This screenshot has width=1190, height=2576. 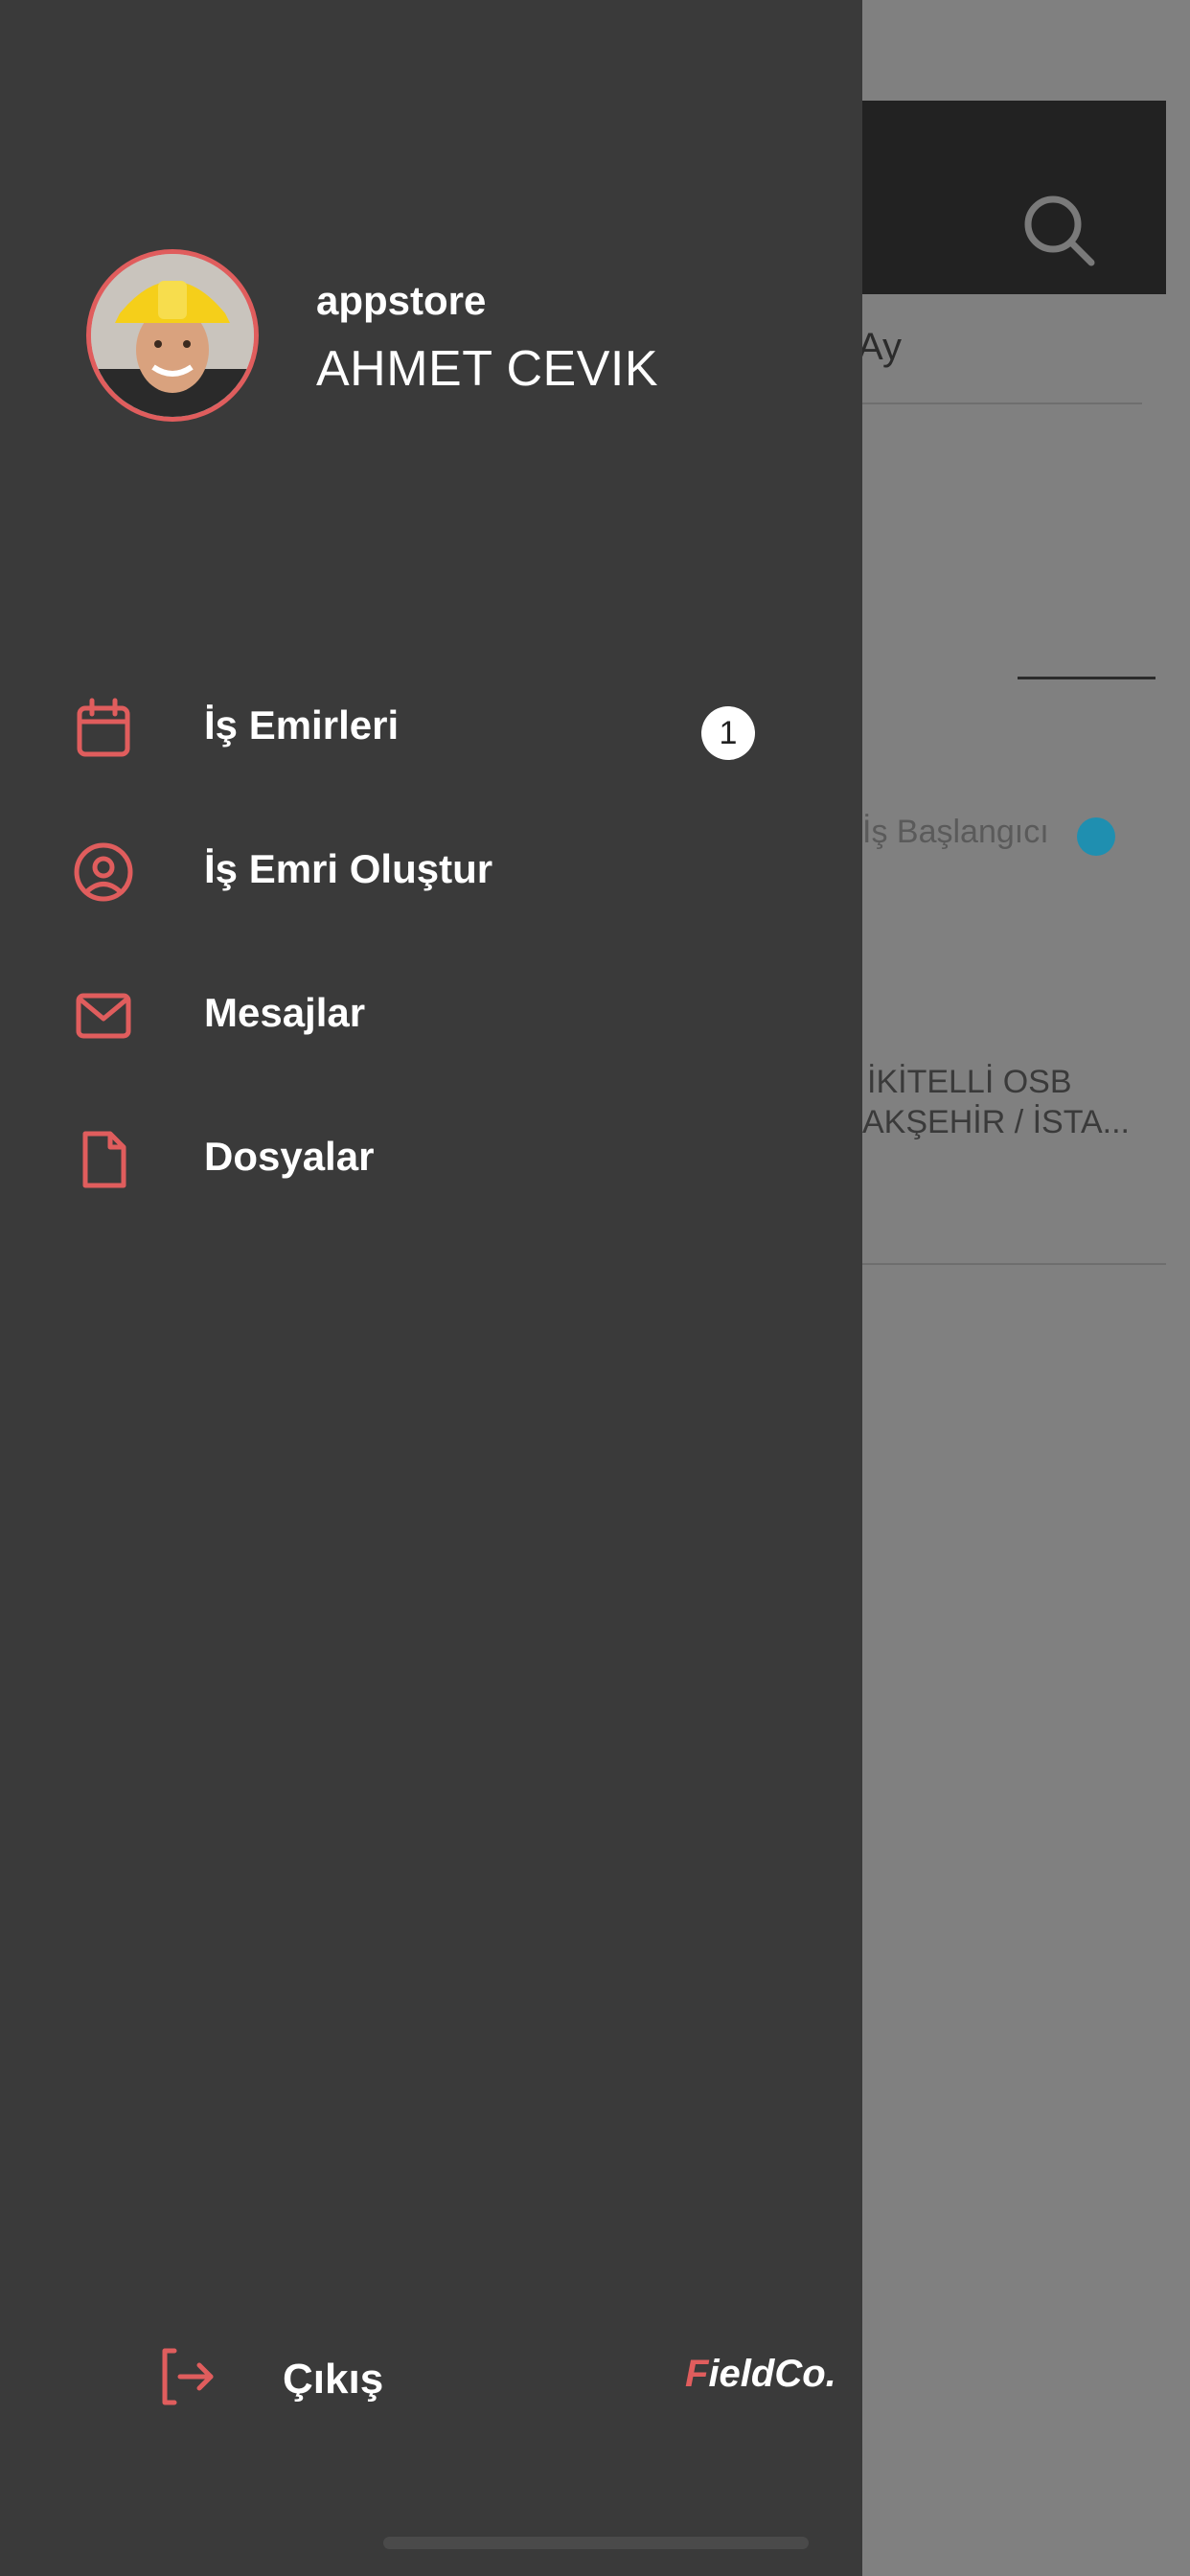 What do you see at coordinates (334, 2379) in the screenshot?
I see `logout-label: Çıkış` at bounding box center [334, 2379].